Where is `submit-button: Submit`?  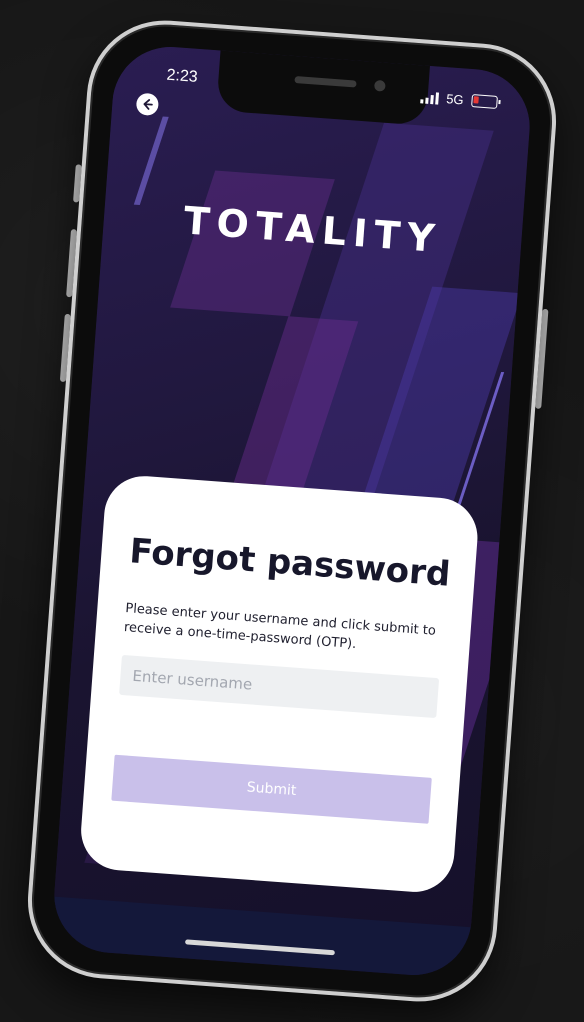 submit-button: Submit is located at coordinates (271, 789).